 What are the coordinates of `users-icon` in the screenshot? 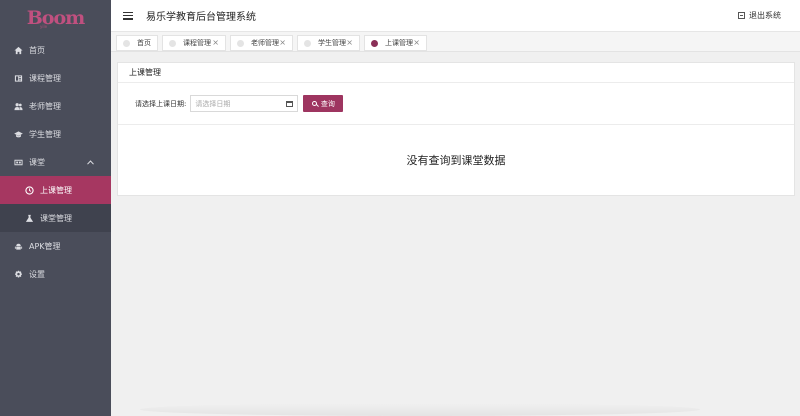 It's located at (18, 106).